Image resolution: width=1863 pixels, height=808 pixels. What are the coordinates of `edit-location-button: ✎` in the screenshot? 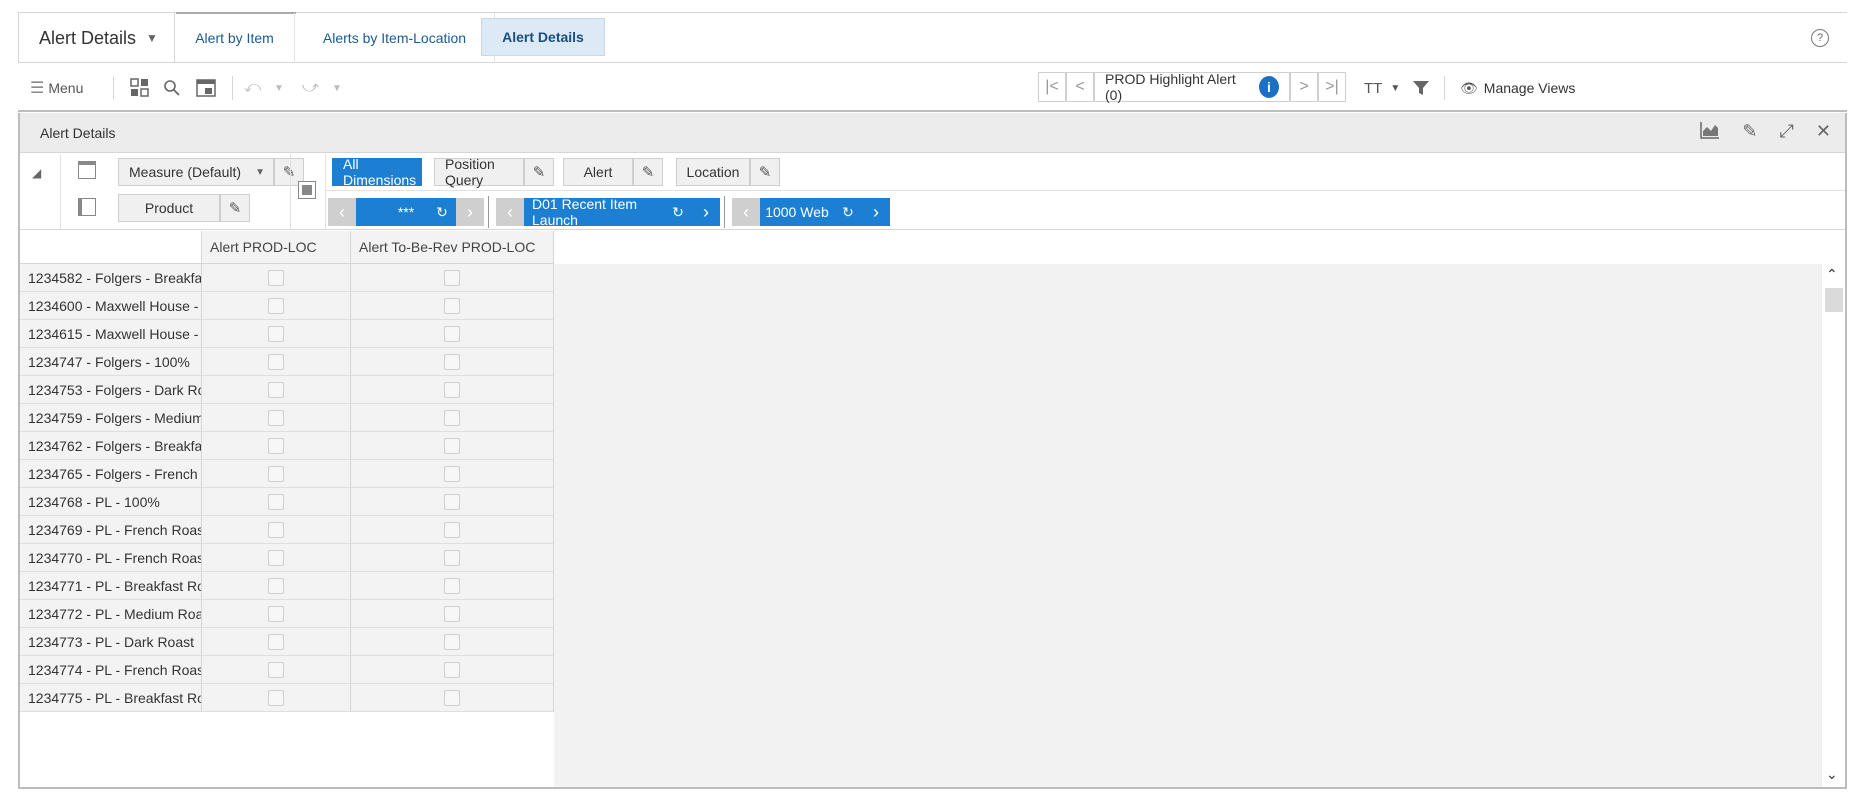 It's located at (765, 172).